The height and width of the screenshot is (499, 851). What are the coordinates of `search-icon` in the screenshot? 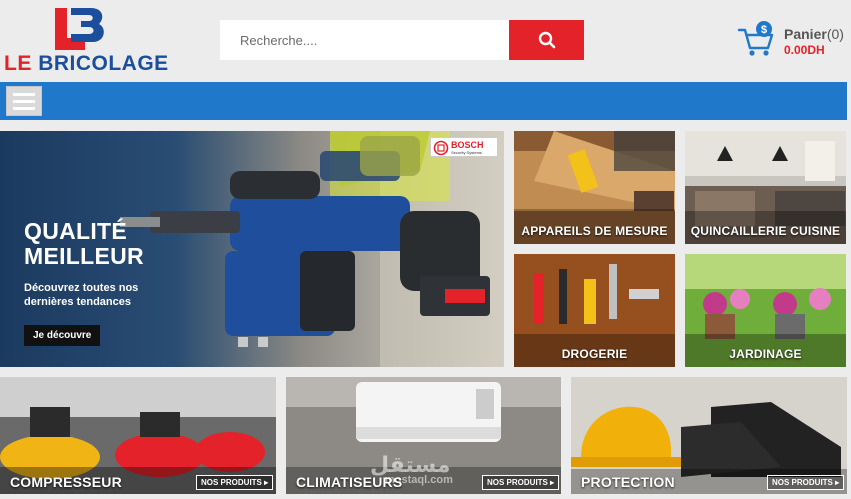 It's located at (546, 40).